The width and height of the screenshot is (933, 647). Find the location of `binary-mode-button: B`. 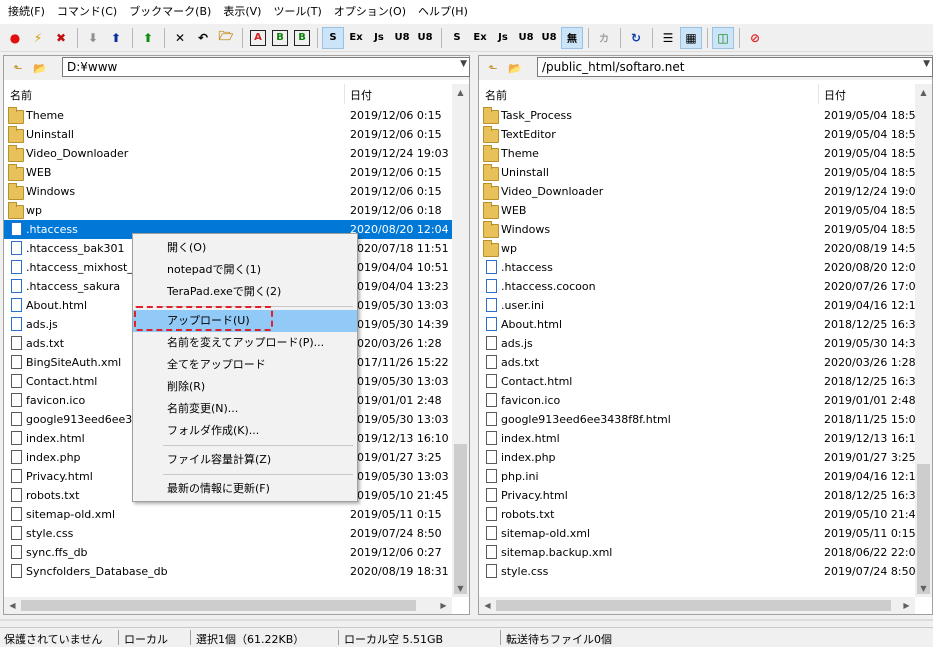

binary-mode-button: B is located at coordinates (280, 37).